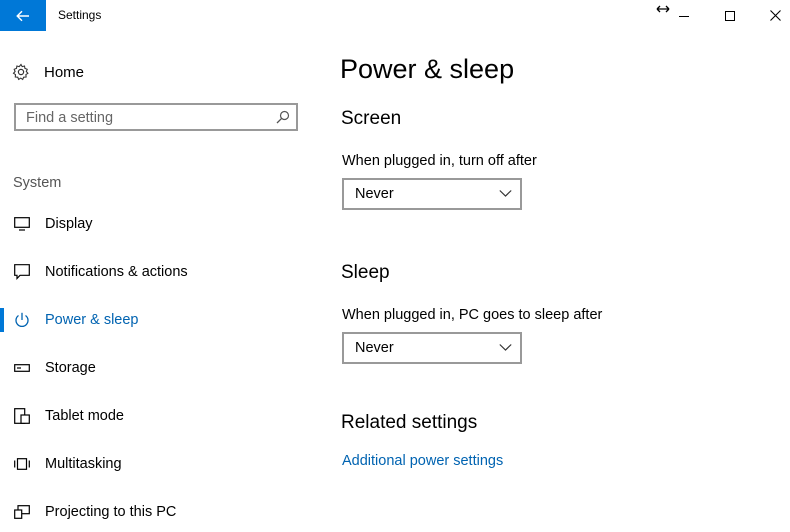  Describe the element at coordinates (2, 320) in the screenshot. I see `active-indicator` at that location.